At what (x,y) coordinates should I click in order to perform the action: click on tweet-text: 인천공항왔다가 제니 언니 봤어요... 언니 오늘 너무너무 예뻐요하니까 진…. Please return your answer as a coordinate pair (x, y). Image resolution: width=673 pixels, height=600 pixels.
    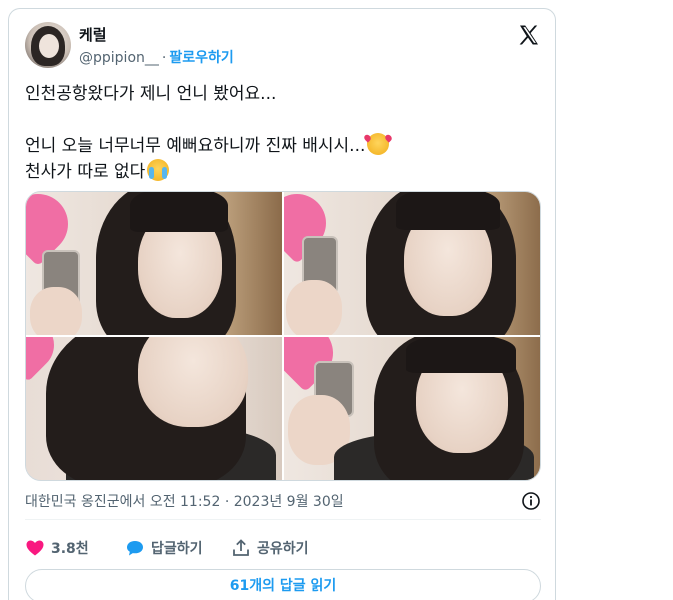
    Looking at the image, I should click on (283, 133).